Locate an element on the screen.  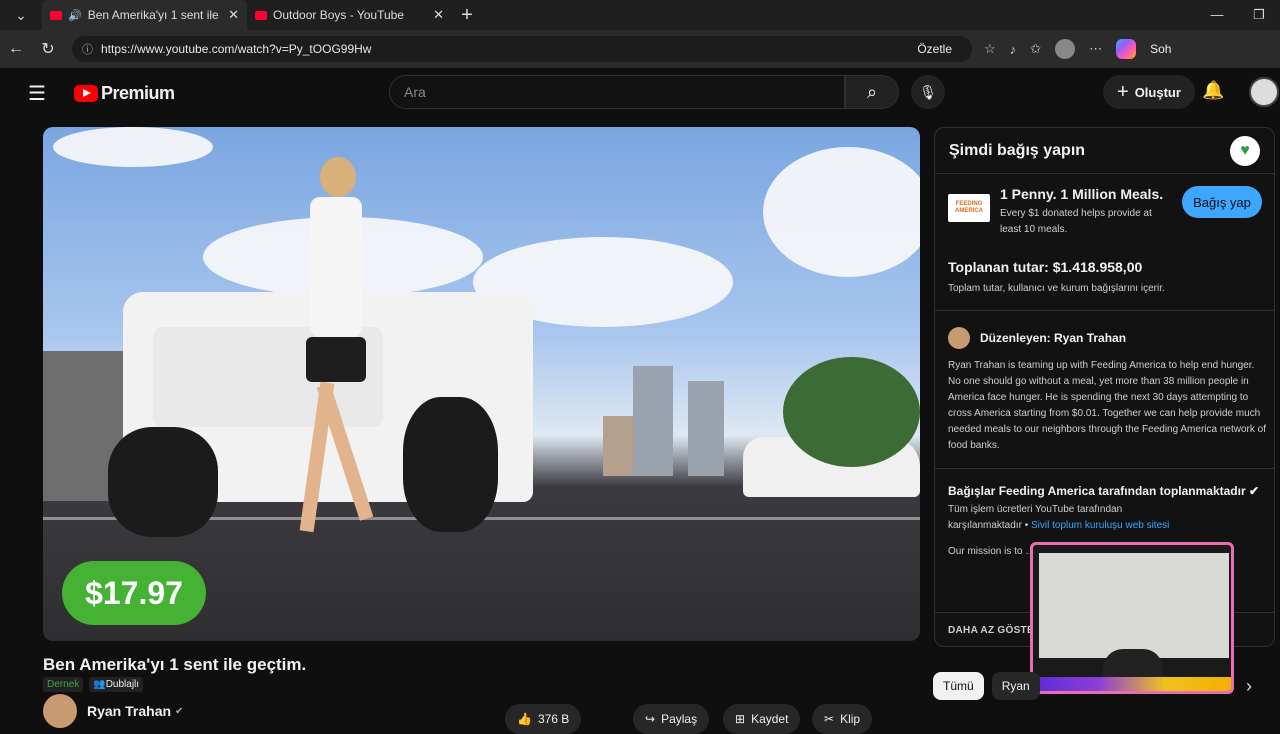
favorite-star-icon: ☆ is located at coordinates (990, 49).